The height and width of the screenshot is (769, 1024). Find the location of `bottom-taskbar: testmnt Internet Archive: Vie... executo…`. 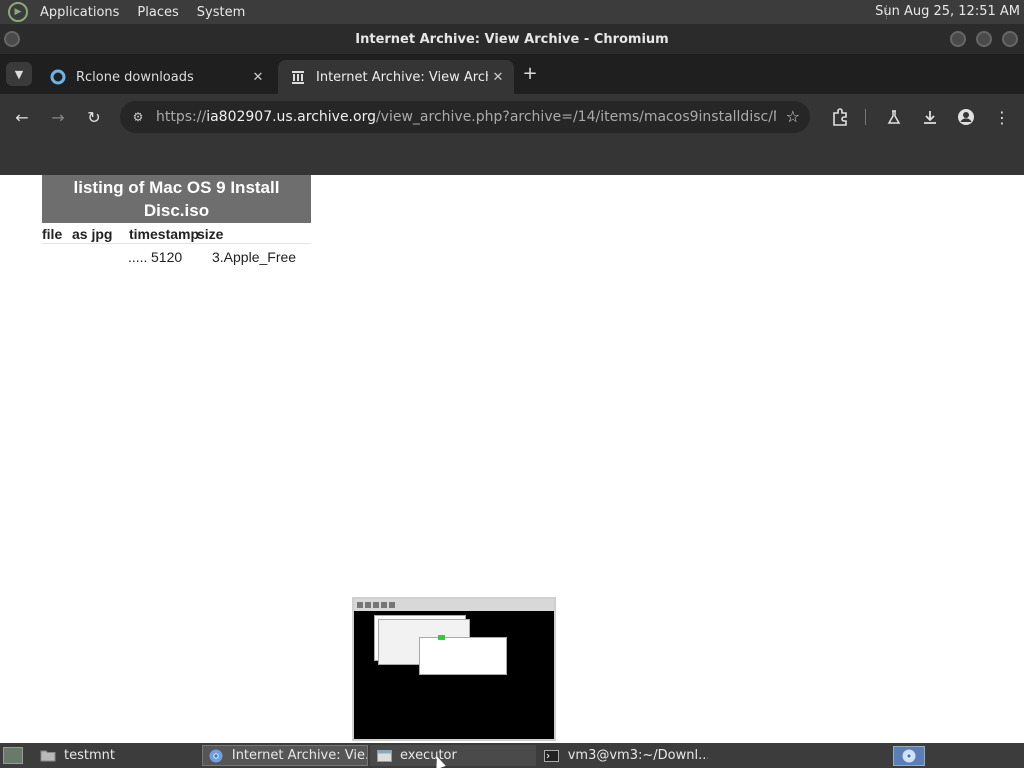

bottom-taskbar: testmnt Internet Archive: Vie... executo… is located at coordinates (512, 755).